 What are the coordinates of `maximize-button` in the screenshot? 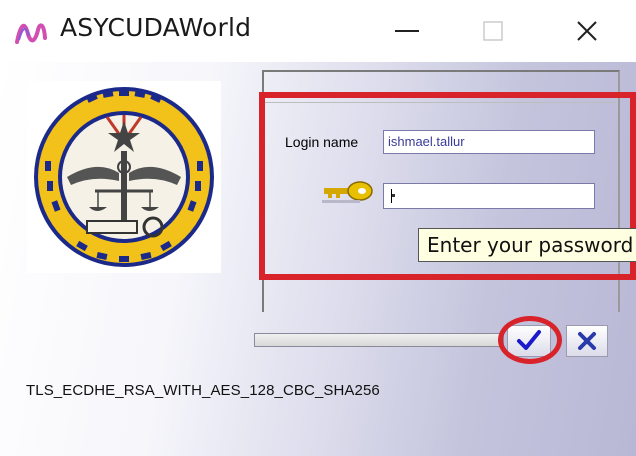 It's located at (493, 31).